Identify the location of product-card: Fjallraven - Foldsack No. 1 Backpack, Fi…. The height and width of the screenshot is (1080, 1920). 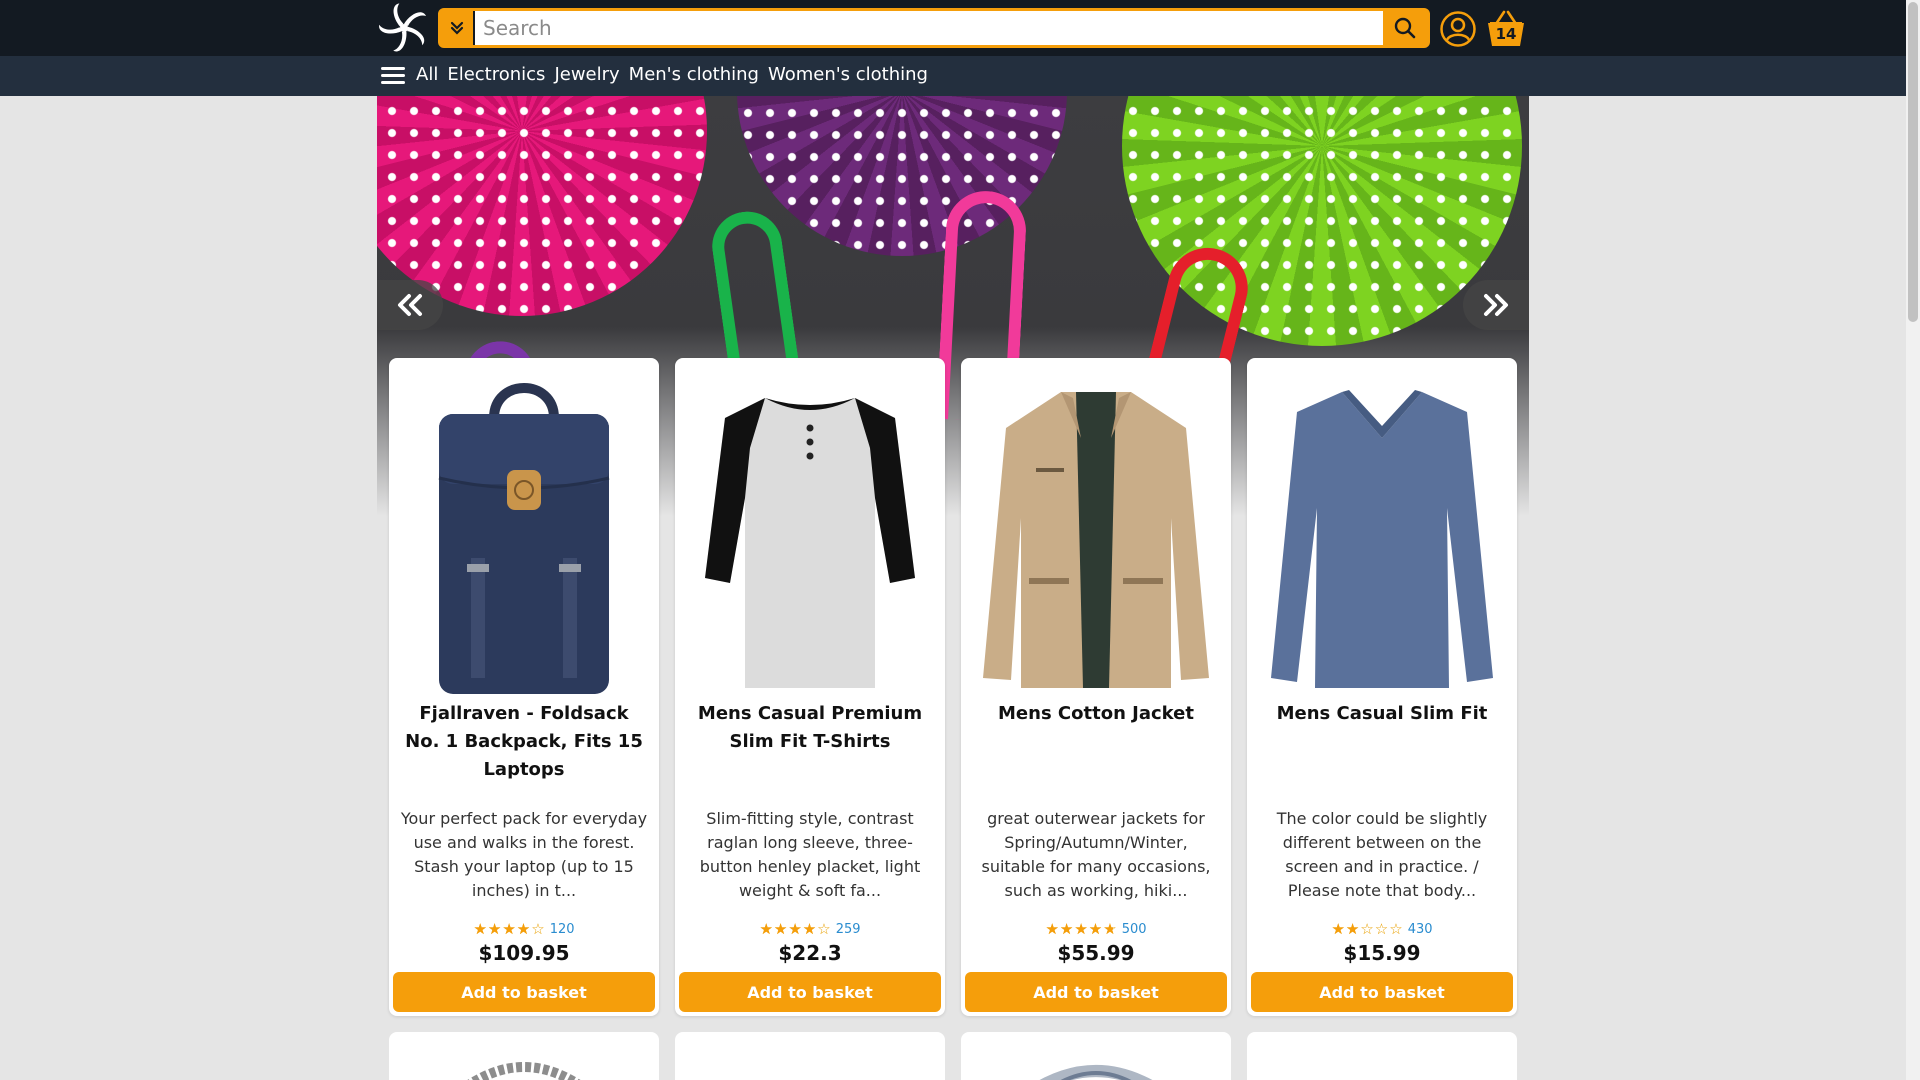
(524, 687).